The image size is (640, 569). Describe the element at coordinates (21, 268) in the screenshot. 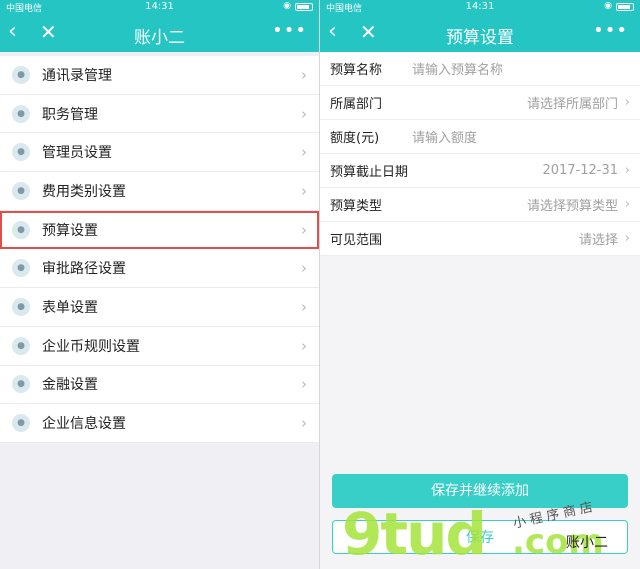

I see `approval-path-icon: ●` at that location.